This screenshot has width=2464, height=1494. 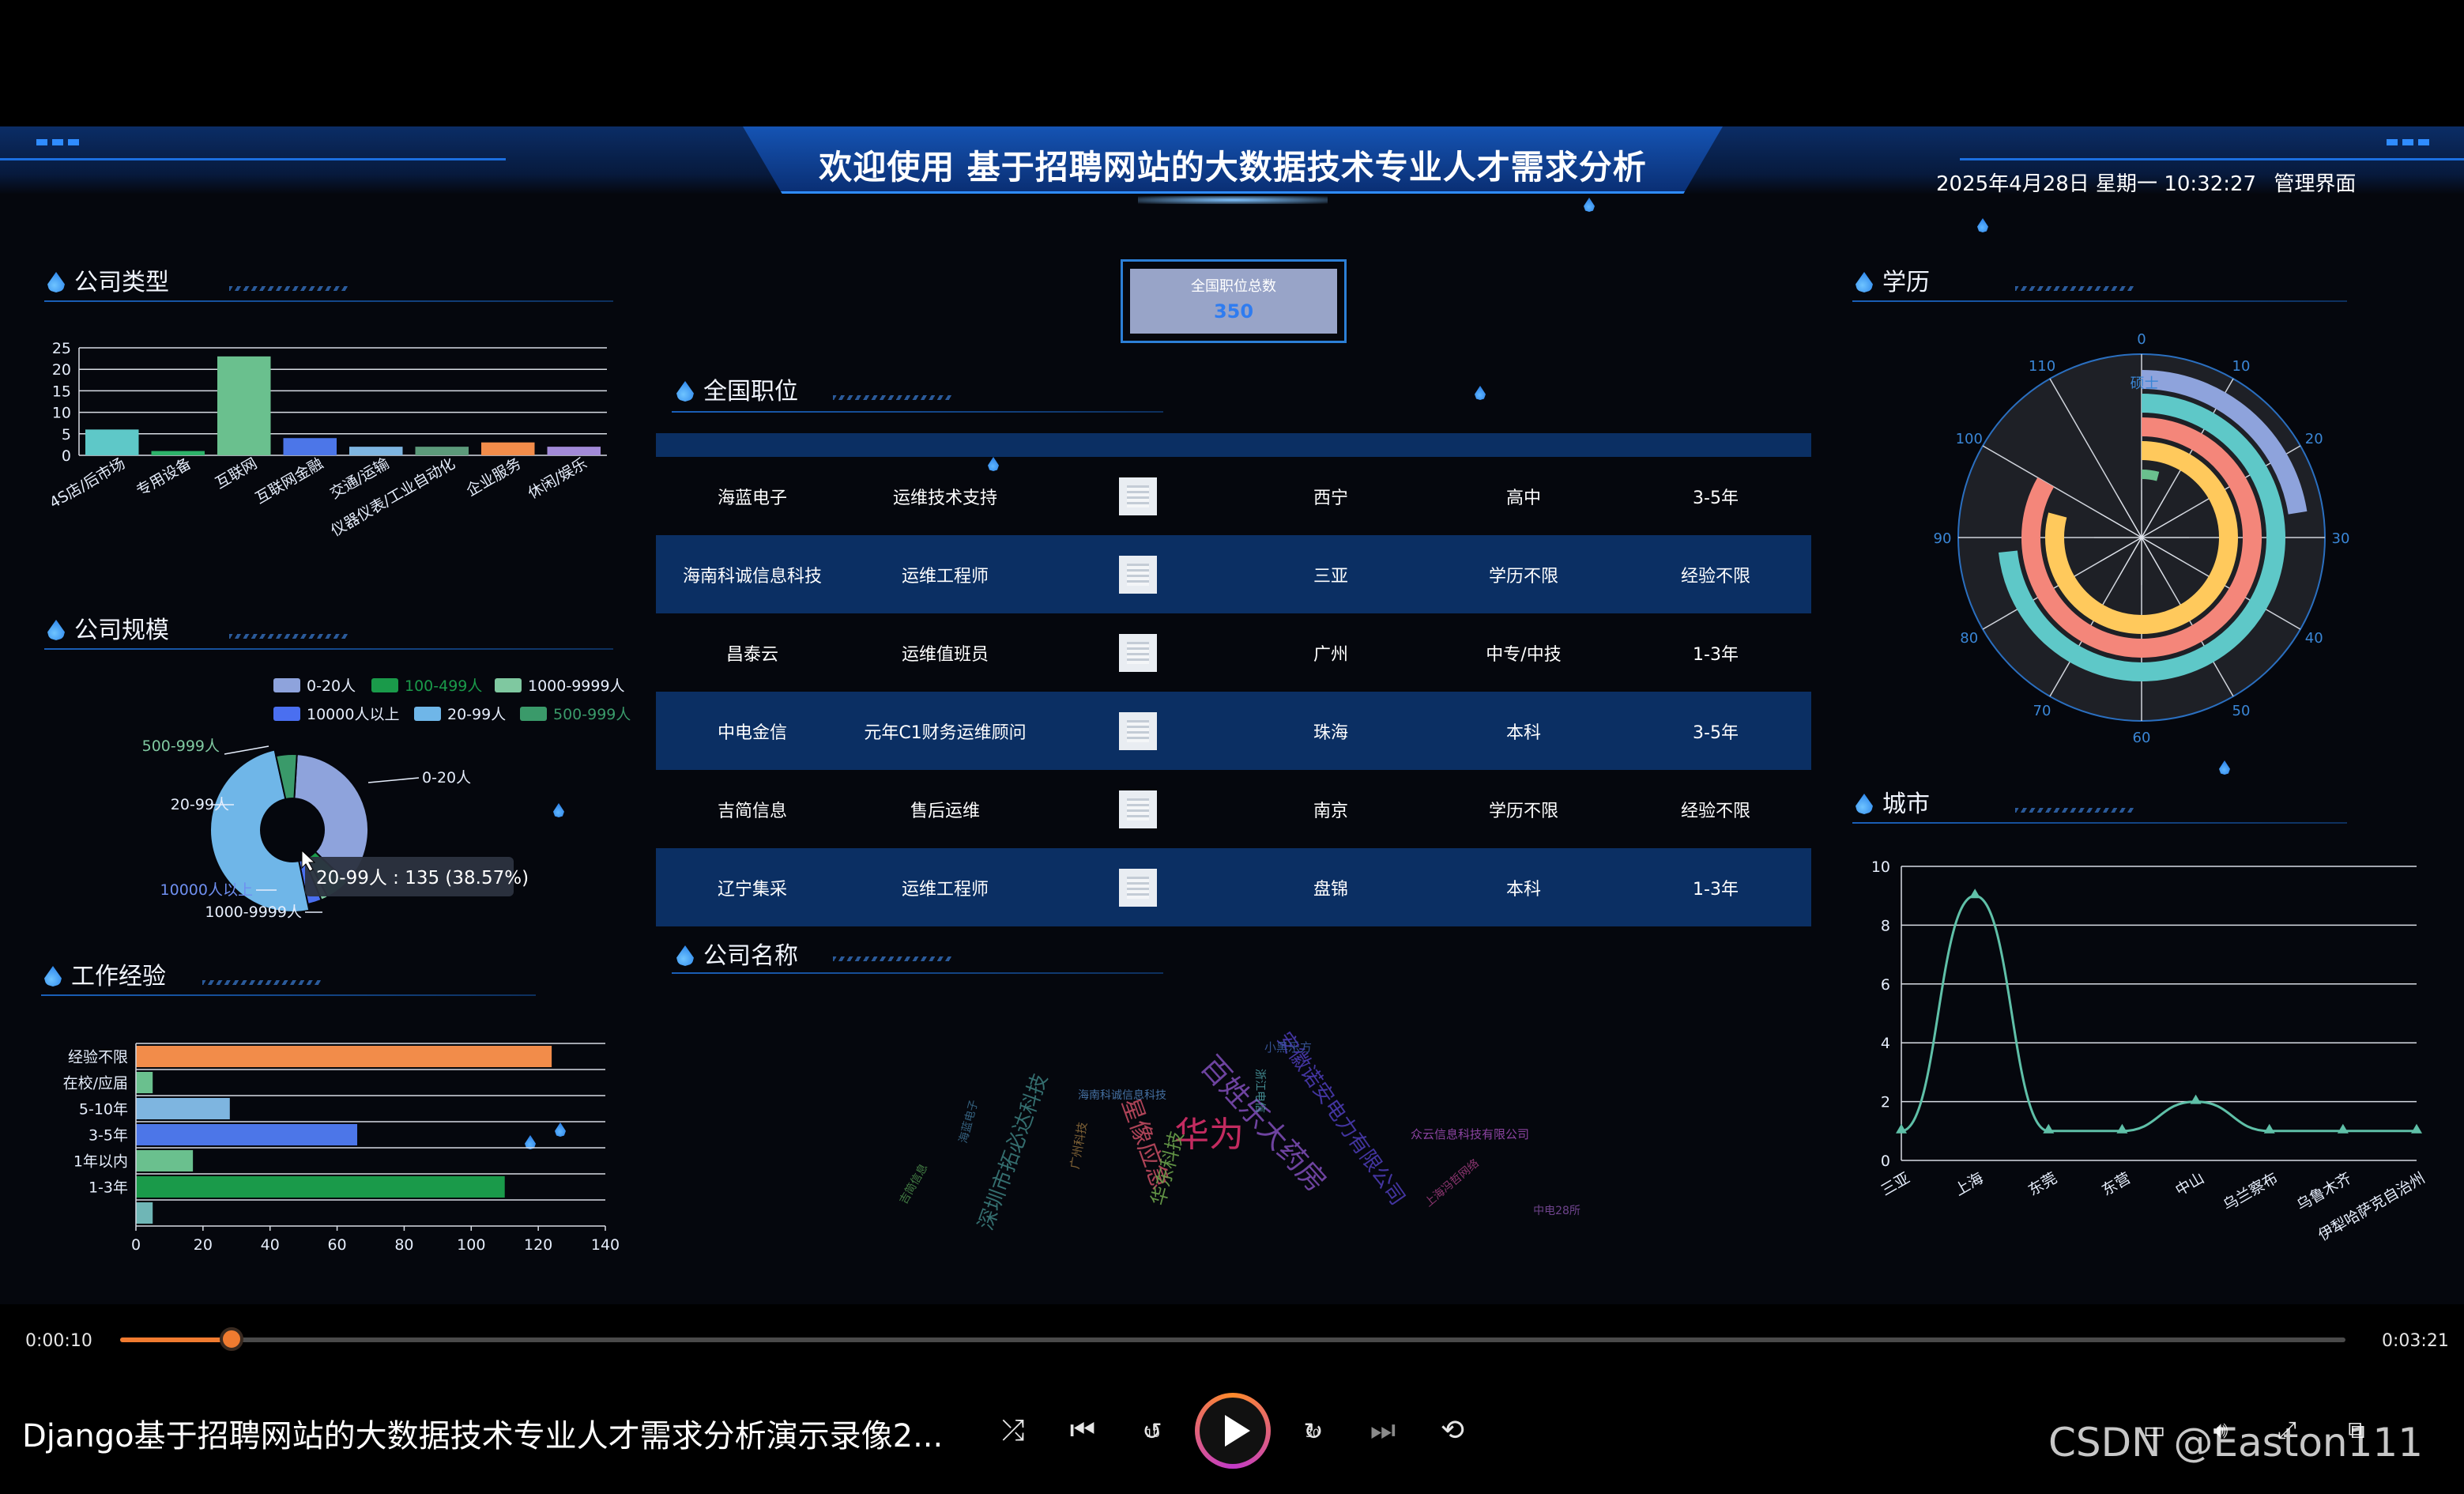 I want to click on angle-tick-label: 100, so click(x=1969, y=439).